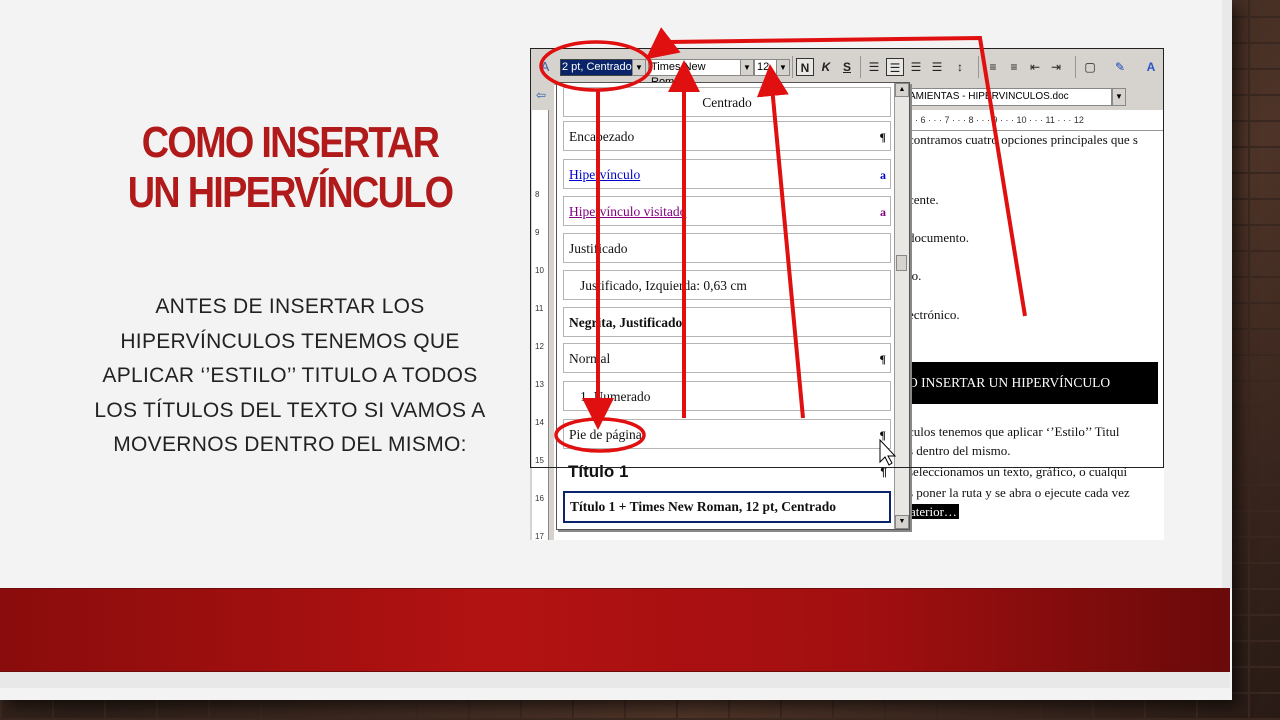 The image size is (1280, 720). I want to click on font-selector: Times New Roman, so click(696, 73).